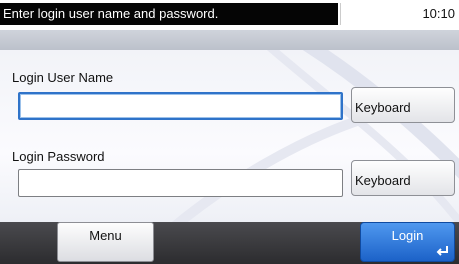 This screenshot has height=264, width=459. I want to click on login-button-label: Login, so click(407, 235).